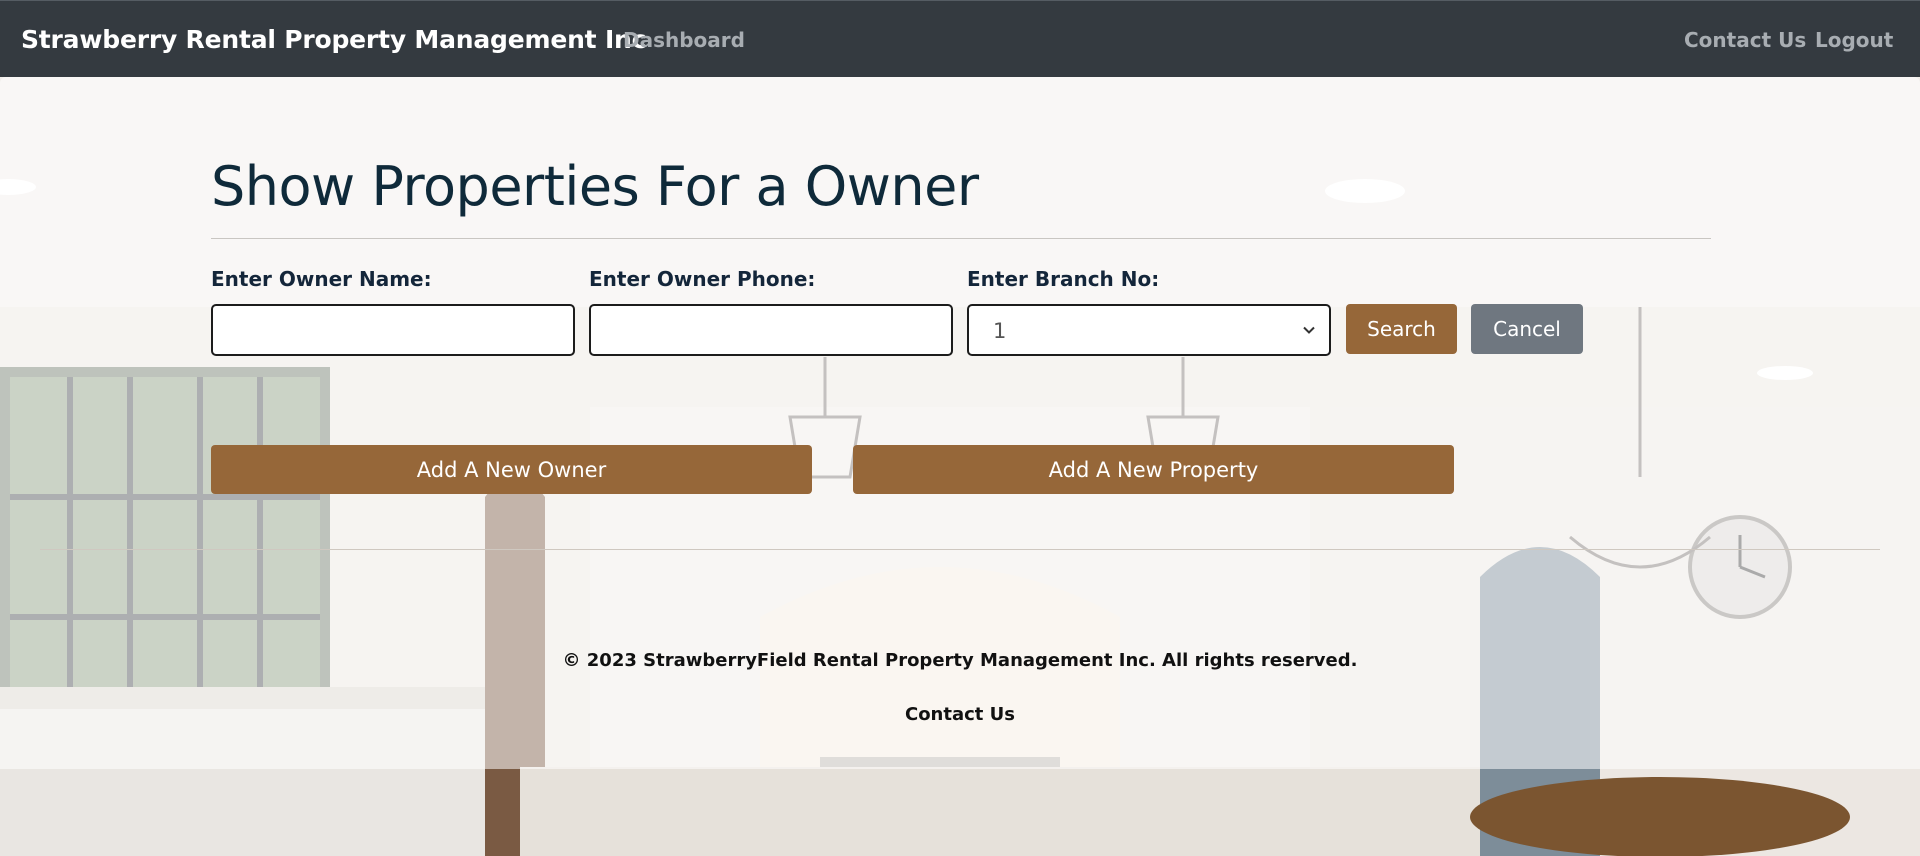 Image resolution: width=1920 pixels, height=856 pixels. Describe the element at coordinates (1745, 40) in the screenshot. I see `nav-contact-link: Contact Us` at that location.